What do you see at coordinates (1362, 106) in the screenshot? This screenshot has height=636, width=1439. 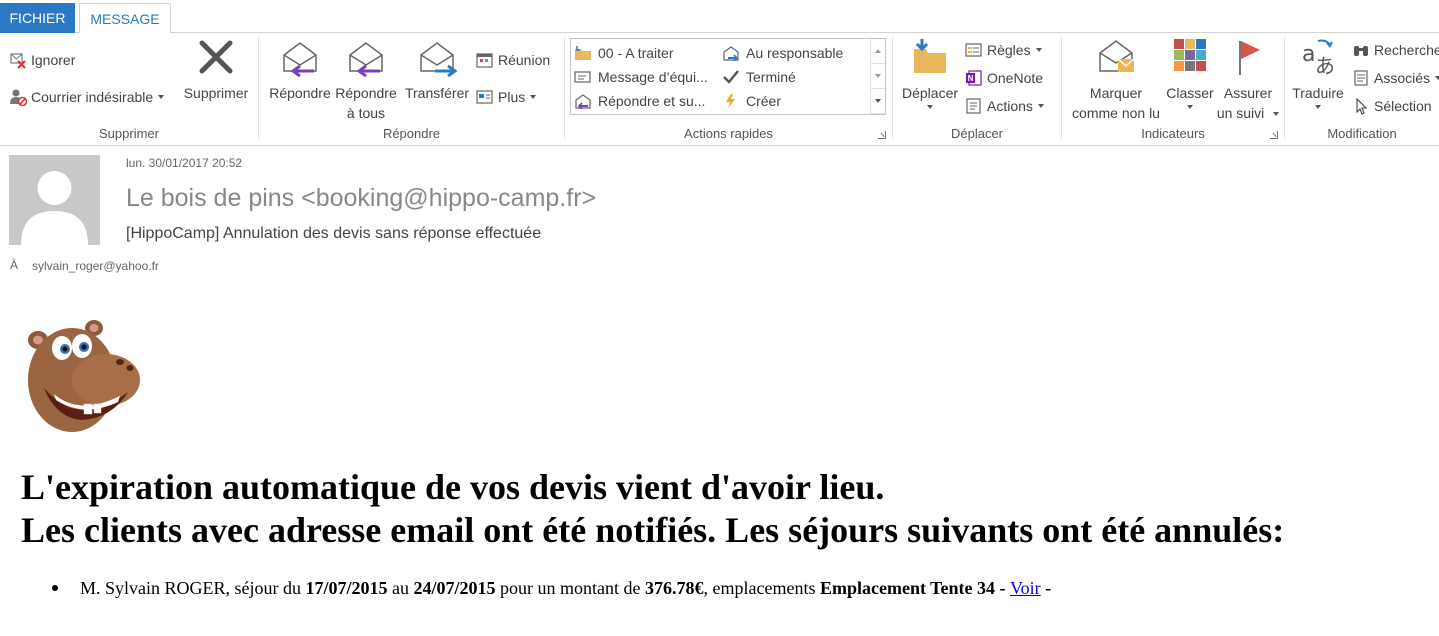 I see `cursor-arrow-icon` at bounding box center [1362, 106].